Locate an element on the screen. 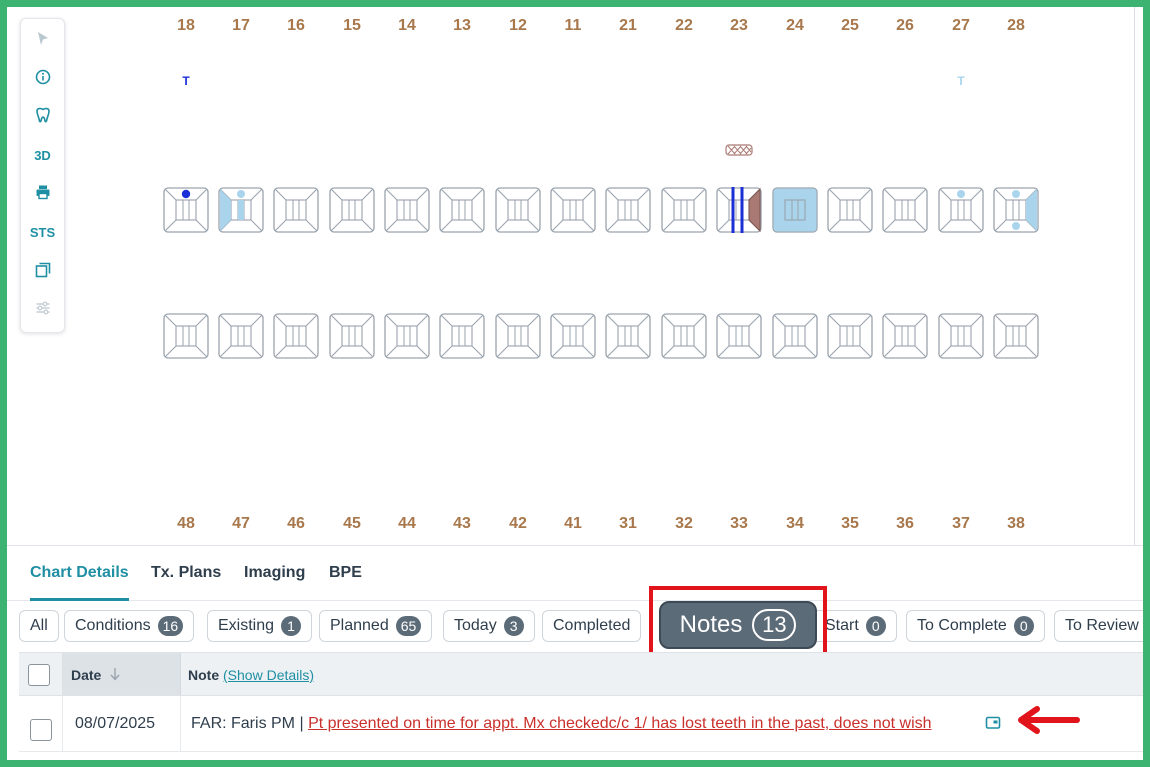 The width and height of the screenshot is (1150, 767). tab-imaging: Imaging is located at coordinates (274, 578).